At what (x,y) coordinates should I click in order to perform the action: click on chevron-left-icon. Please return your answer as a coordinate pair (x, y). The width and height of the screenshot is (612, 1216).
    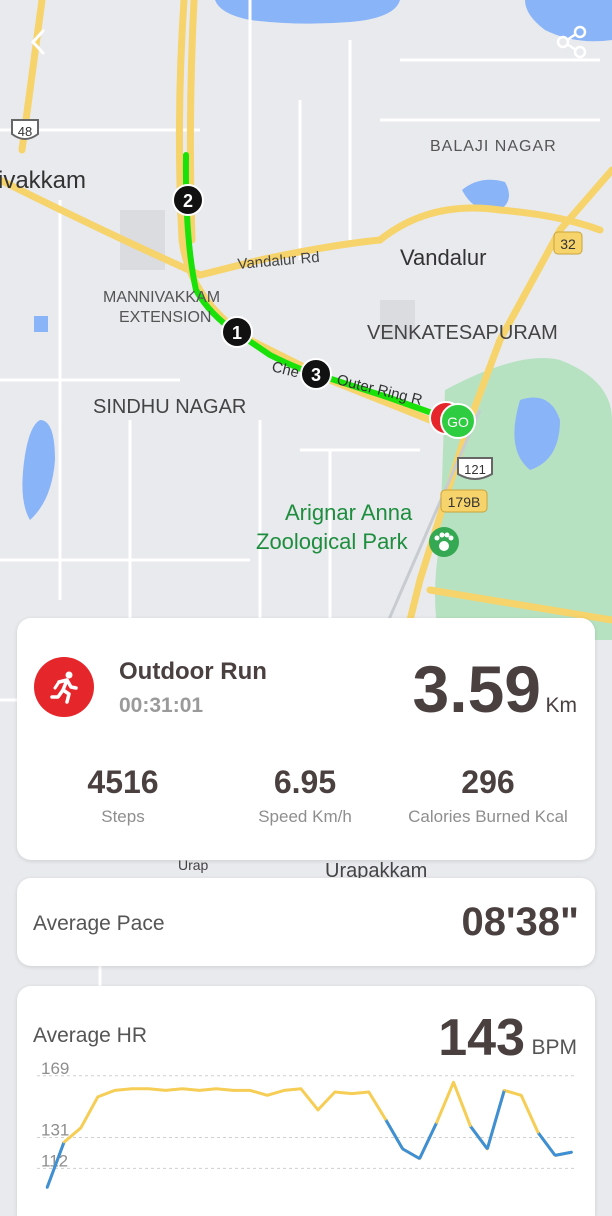
    Looking at the image, I should click on (37, 42).